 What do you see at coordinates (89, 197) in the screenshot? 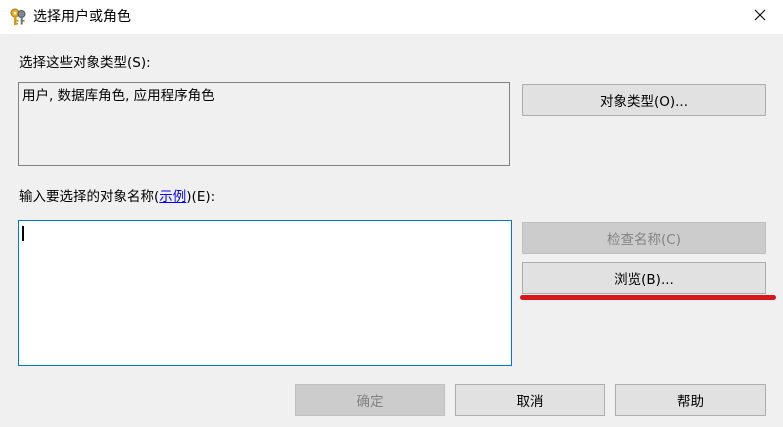
I see `object-names-label-prefix: 输入要选择的对象名称(` at bounding box center [89, 197].